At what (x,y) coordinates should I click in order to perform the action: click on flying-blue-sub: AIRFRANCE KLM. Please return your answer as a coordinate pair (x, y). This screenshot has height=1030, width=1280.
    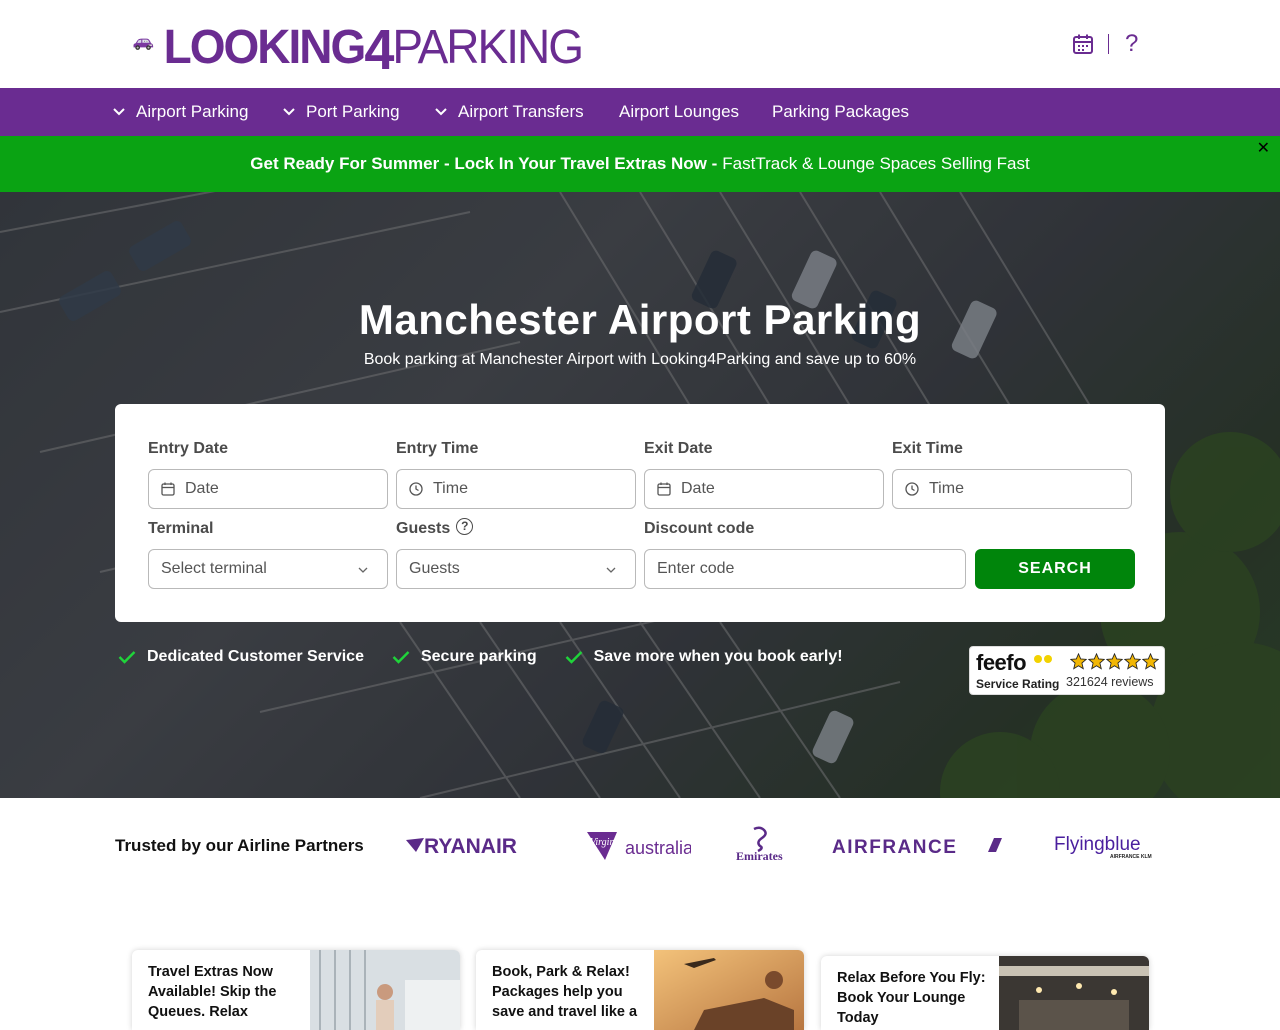
    Looking at the image, I should click on (1131, 857).